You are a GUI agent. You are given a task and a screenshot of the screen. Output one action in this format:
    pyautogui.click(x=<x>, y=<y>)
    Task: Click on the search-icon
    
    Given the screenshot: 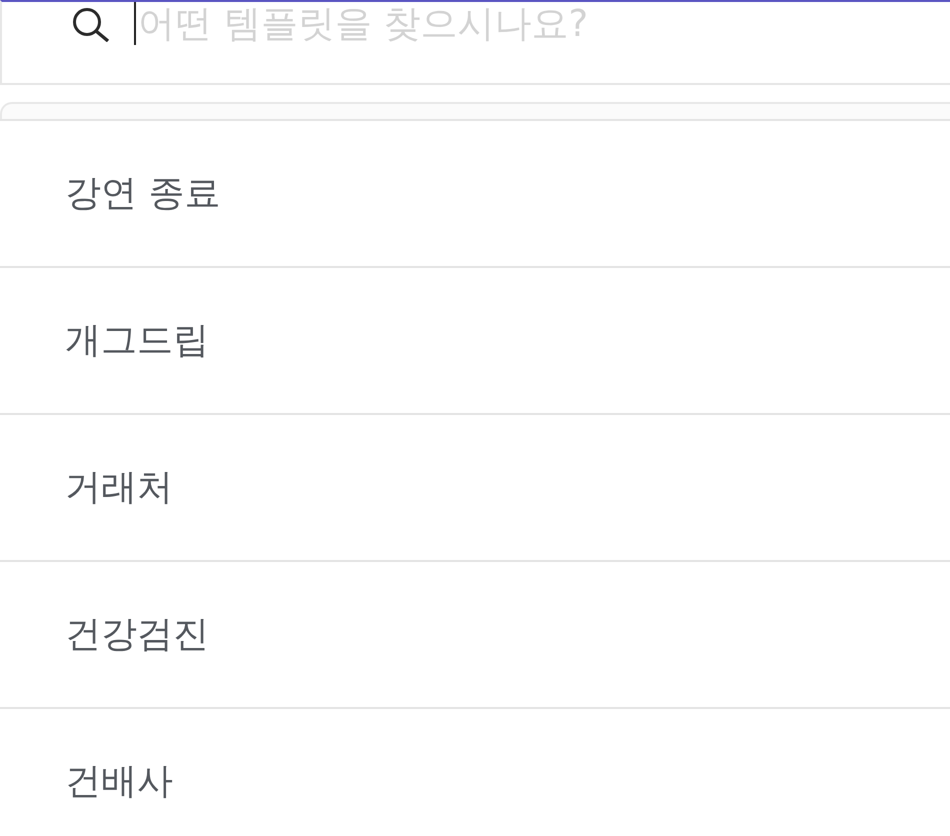 What is the action you would take?
    pyautogui.click(x=91, y=25)
    